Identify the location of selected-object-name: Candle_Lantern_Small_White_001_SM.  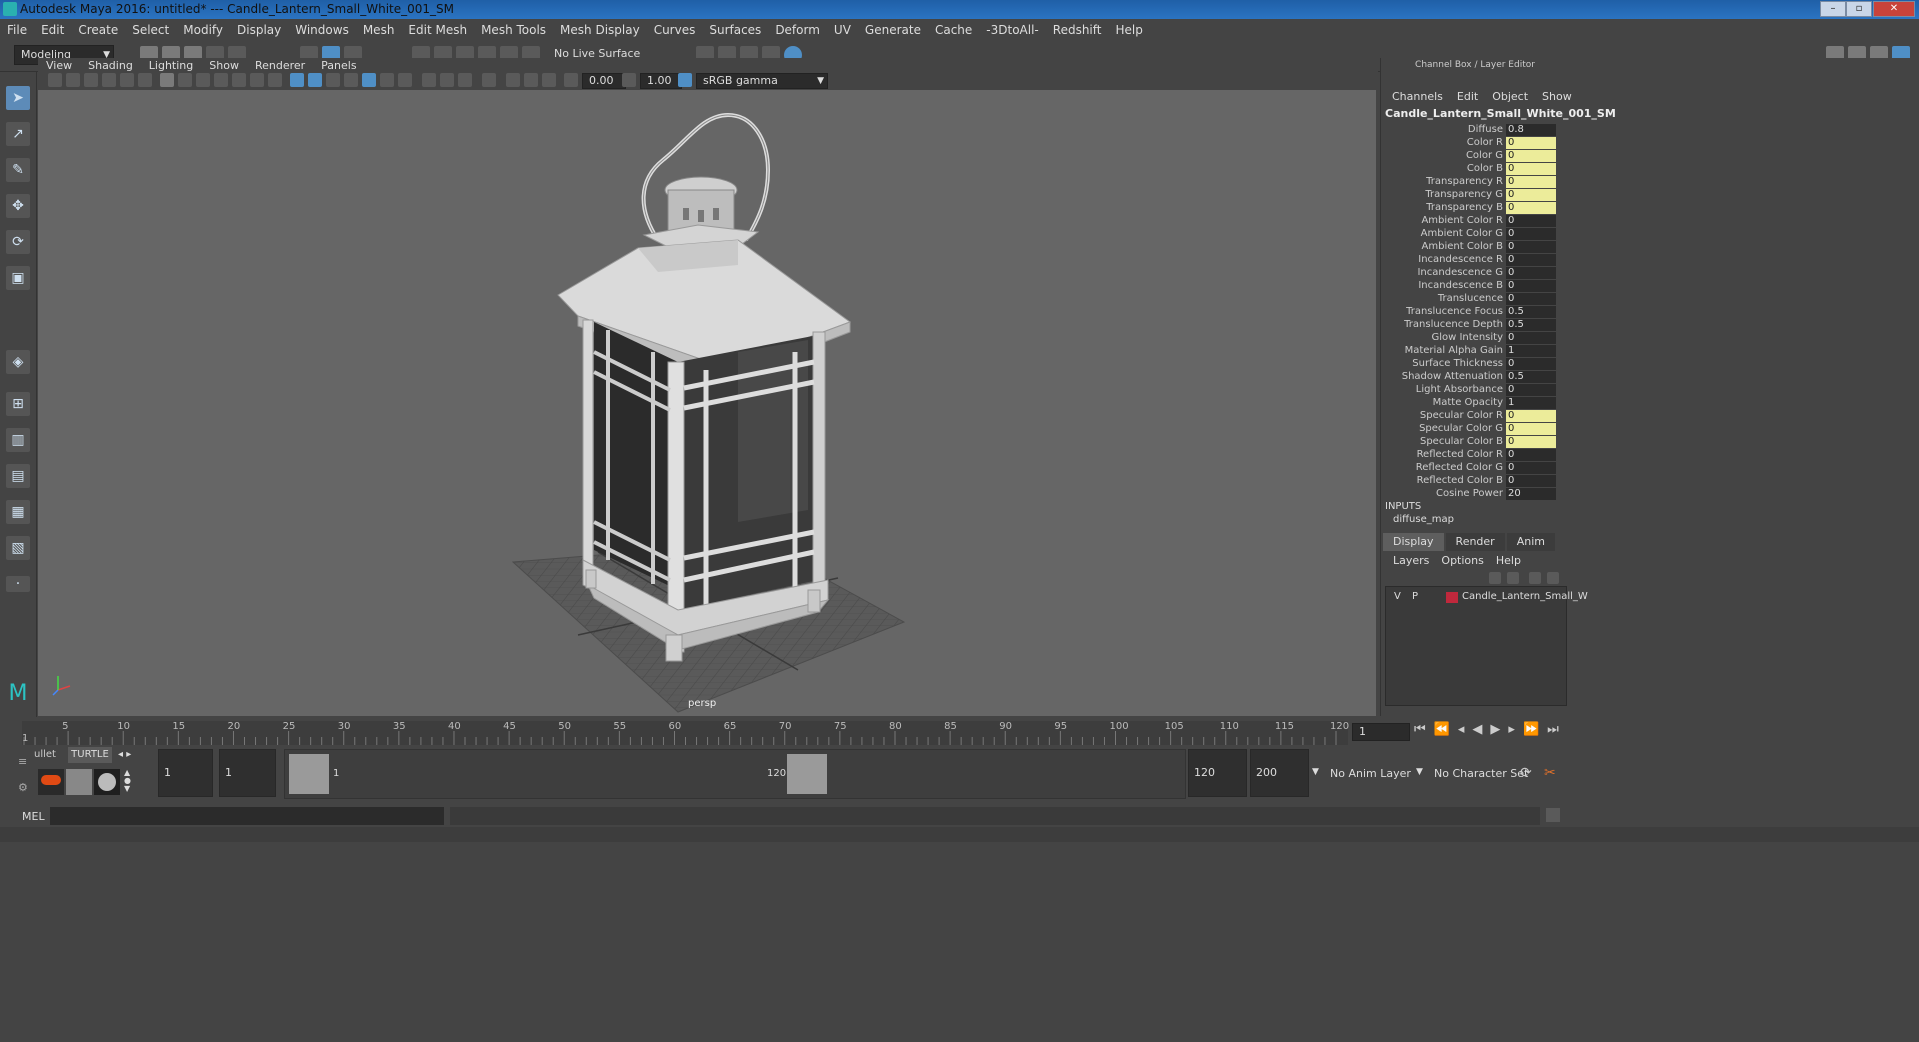
(1500, 113).